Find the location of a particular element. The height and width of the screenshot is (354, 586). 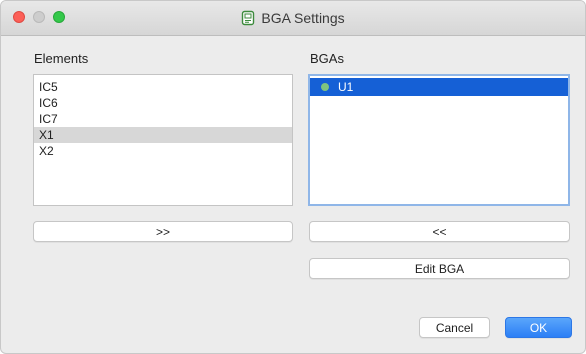

title-bar: BGA Settings is located at coordinates (293, 18).